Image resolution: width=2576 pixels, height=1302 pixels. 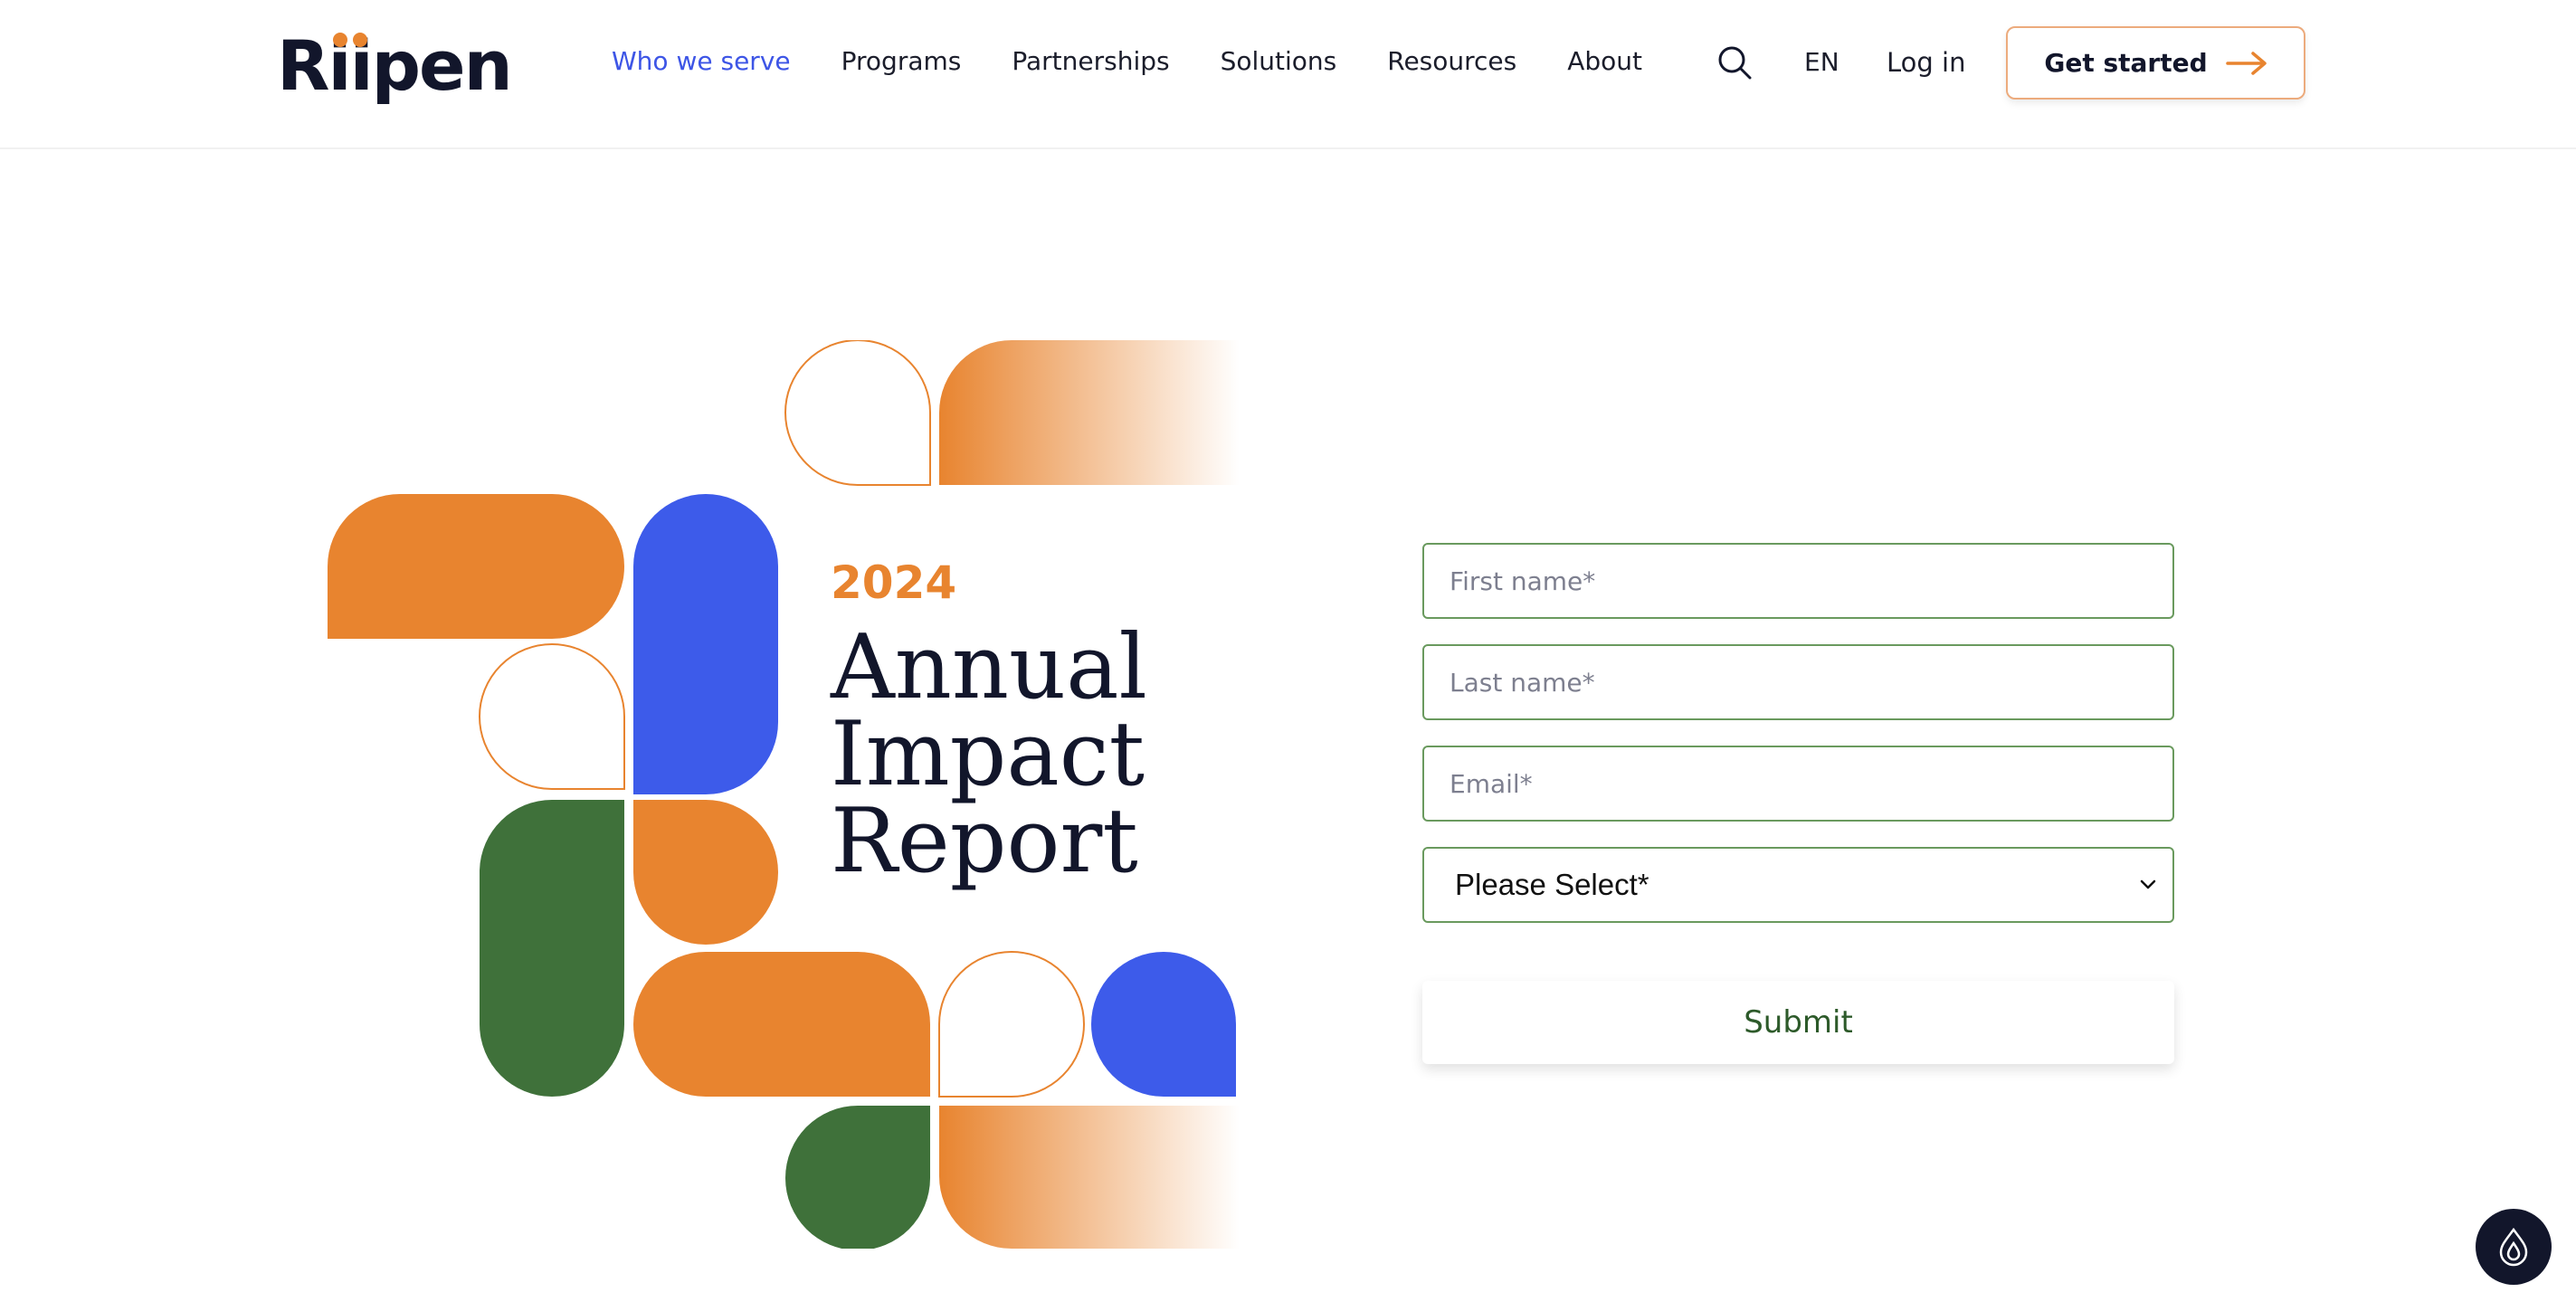 I want to click on title-line-3: Report, so click(x=984, y=841).